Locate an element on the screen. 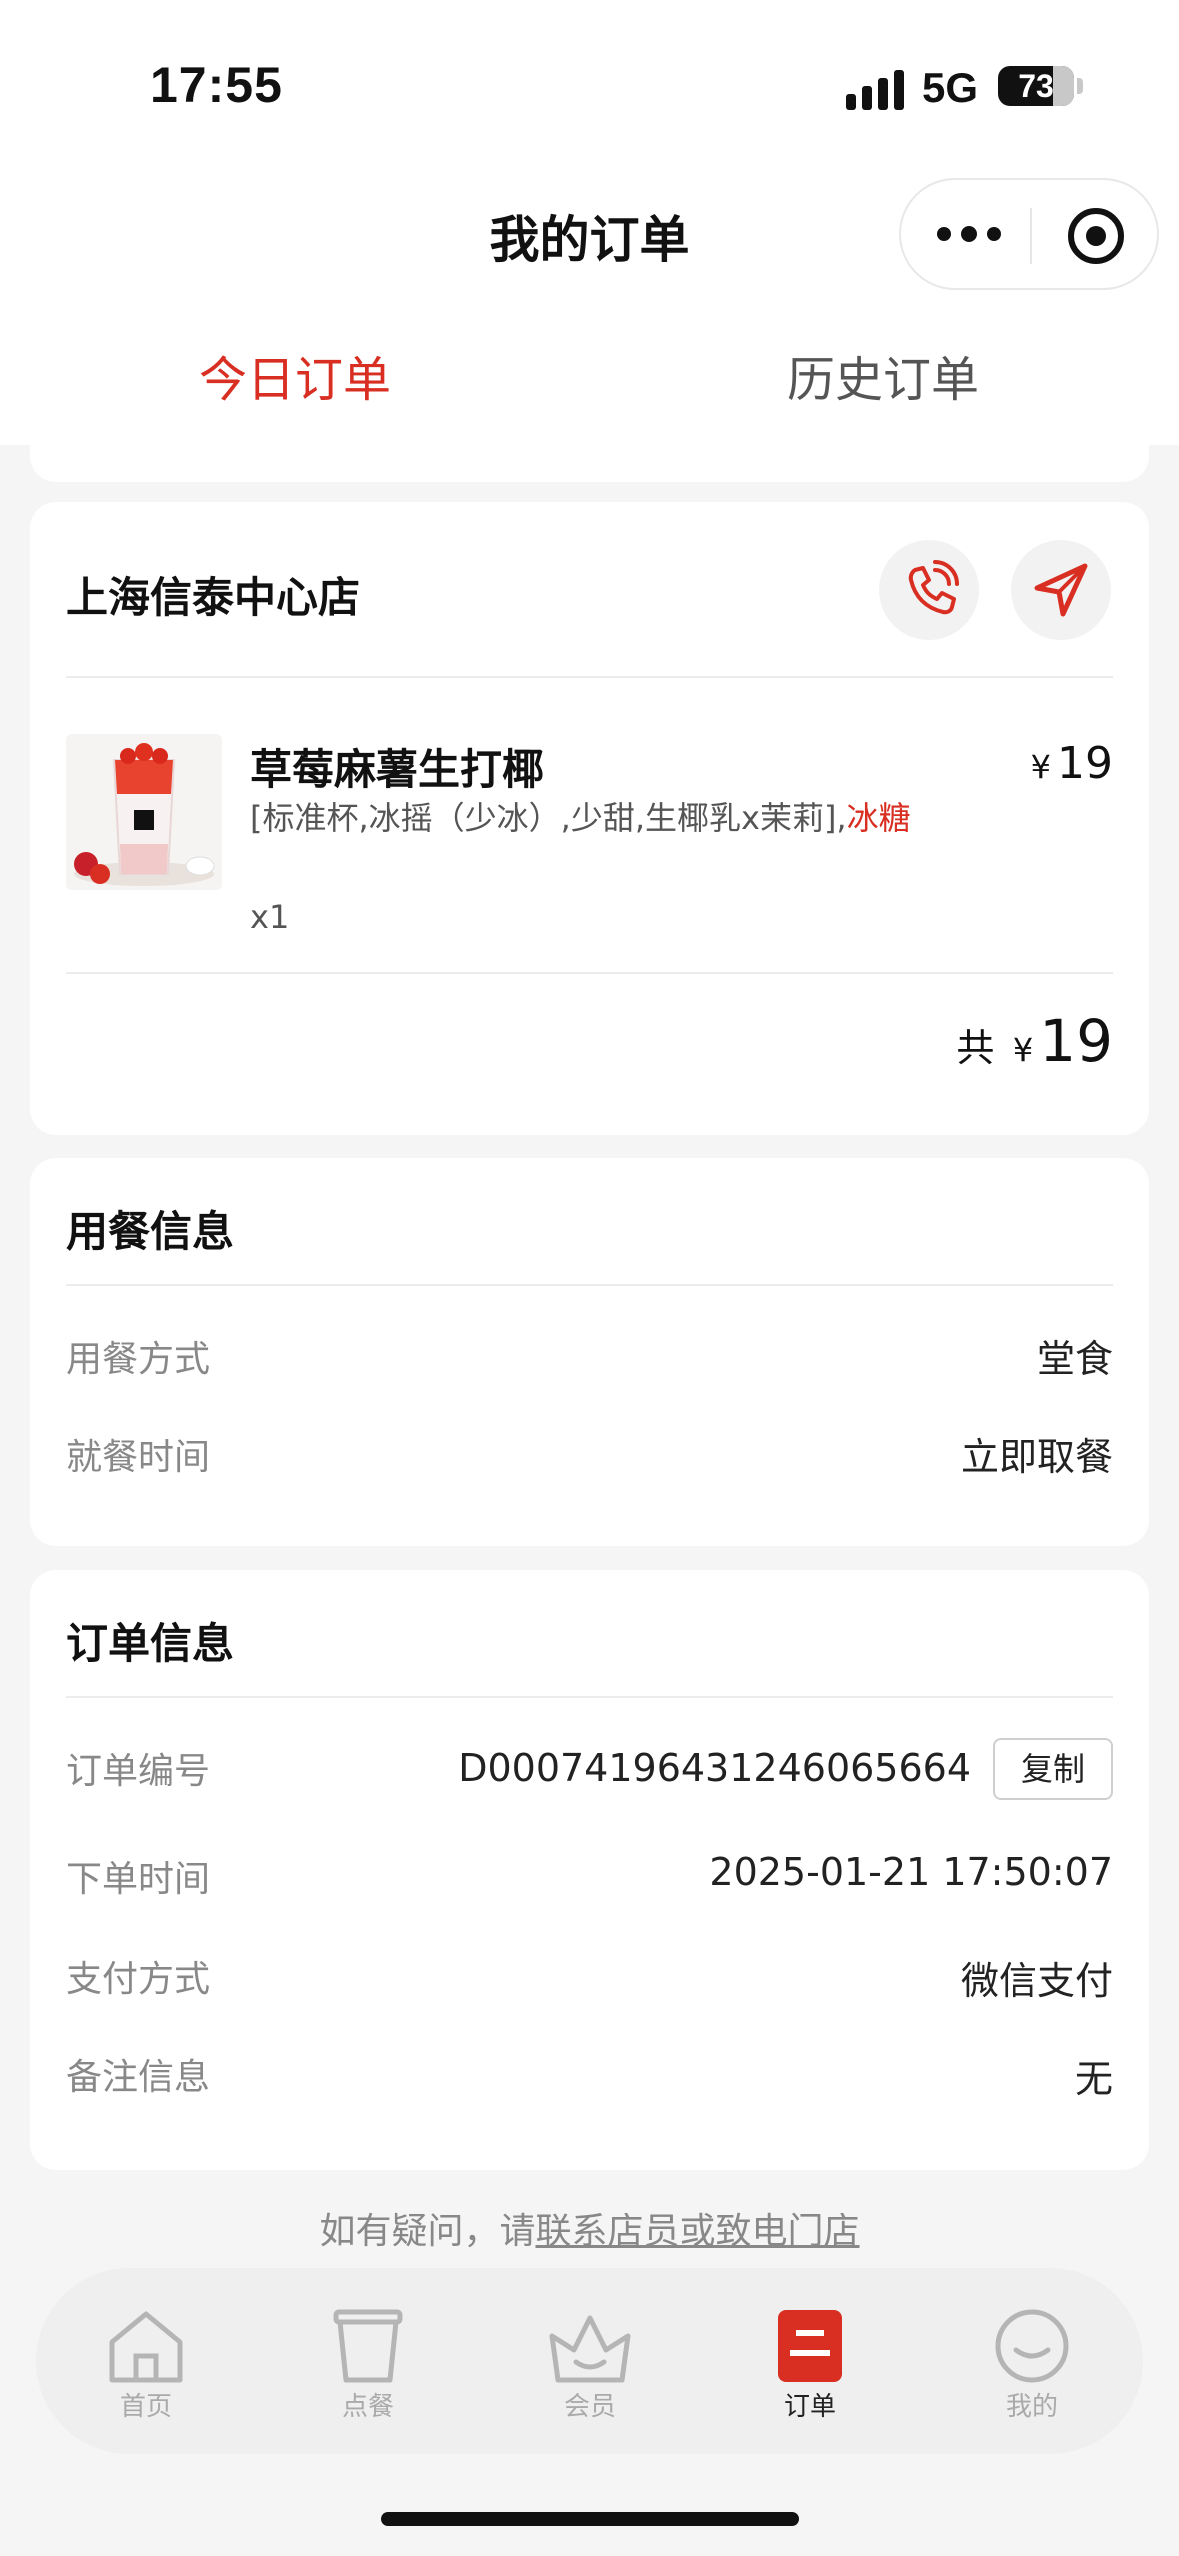 This screenshot has width=1179, height=2556. previous-card is located at coordinates (589, 451).